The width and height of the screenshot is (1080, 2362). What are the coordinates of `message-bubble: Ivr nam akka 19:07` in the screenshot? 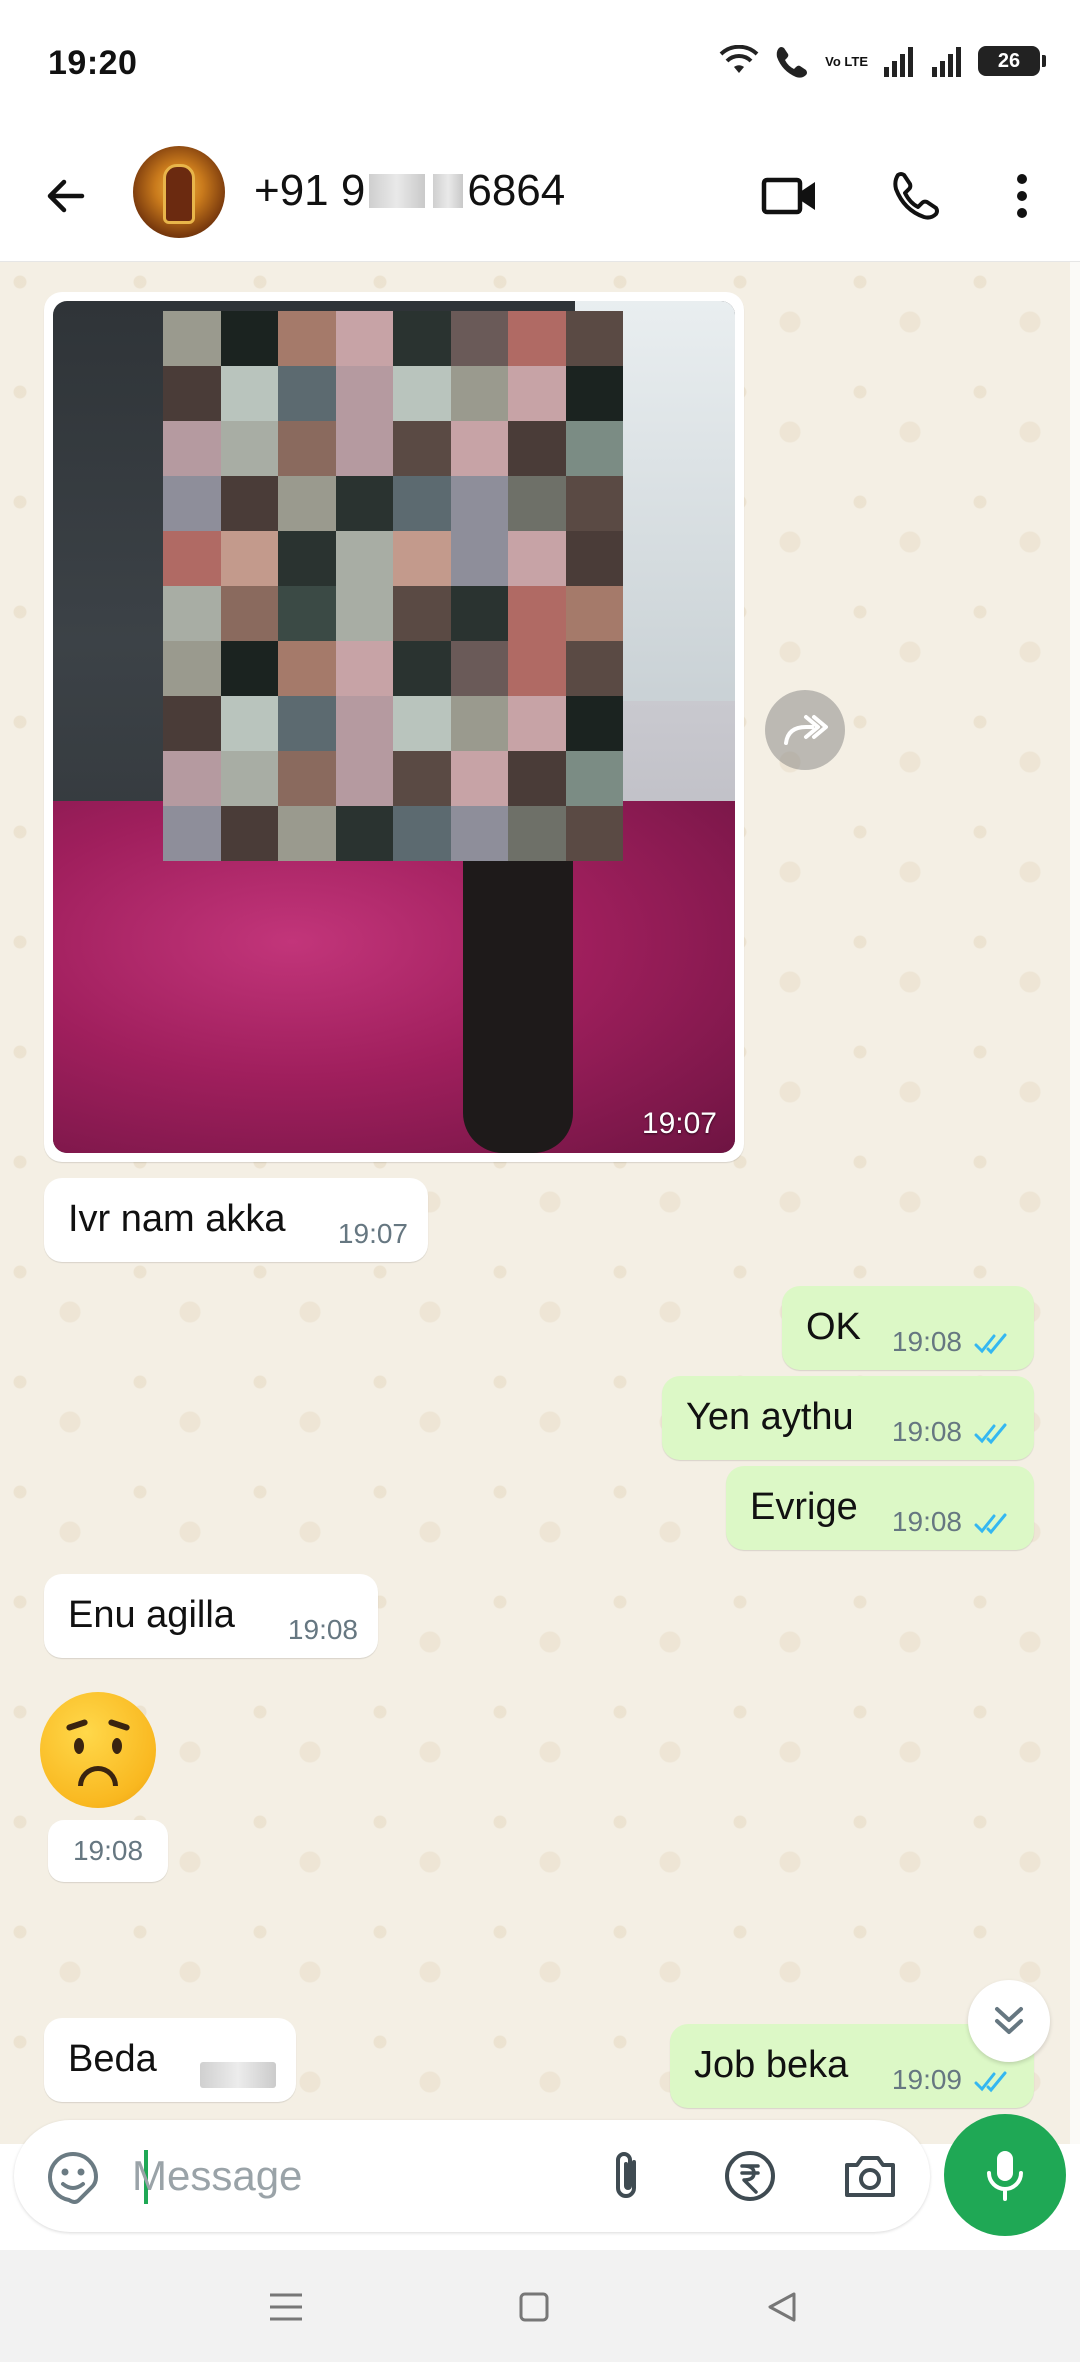 It's located at (236, 1220).